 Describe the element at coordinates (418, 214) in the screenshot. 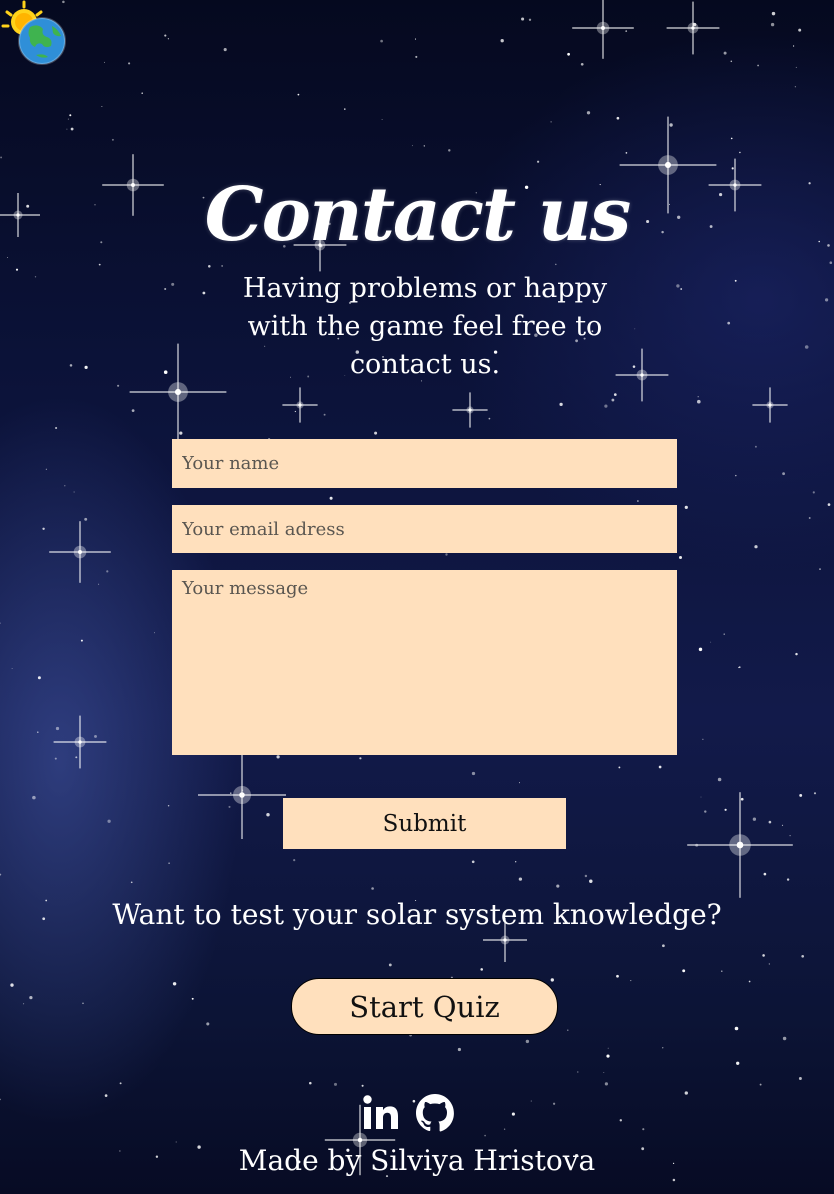

I see `page-title: Contact us` at that location.